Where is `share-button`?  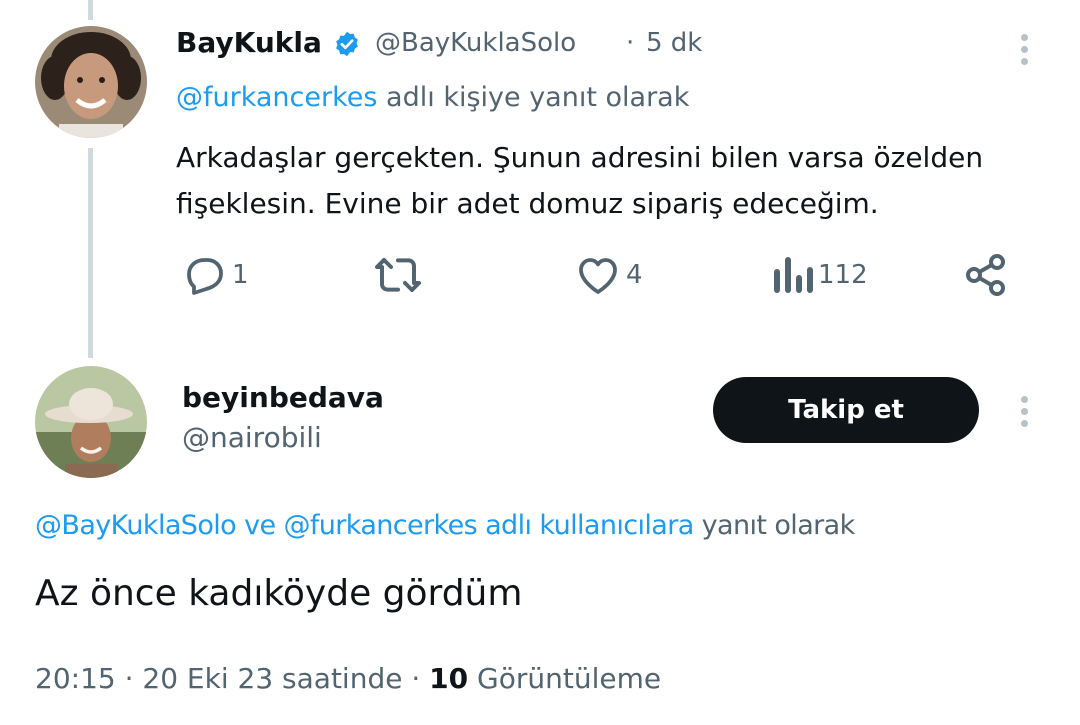 share-button is located at coordinates (986, 275).